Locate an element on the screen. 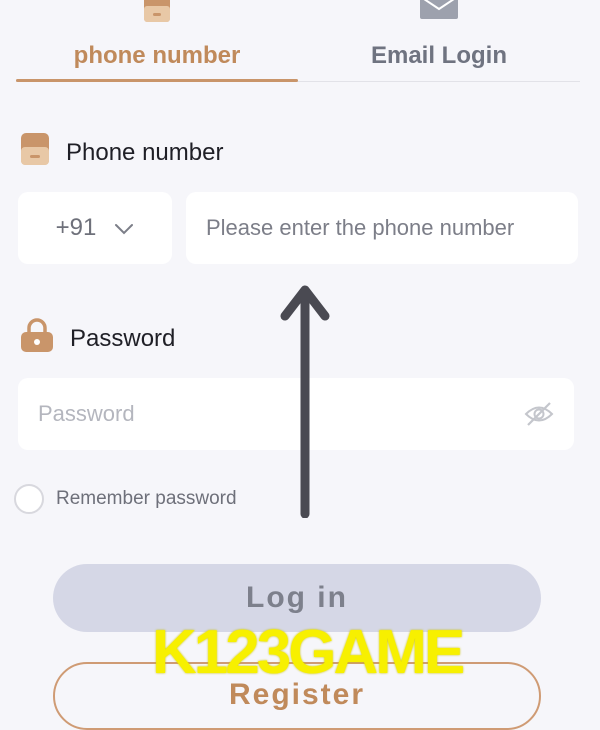  country-code-value: +91 is located at coordinates (76, 227).